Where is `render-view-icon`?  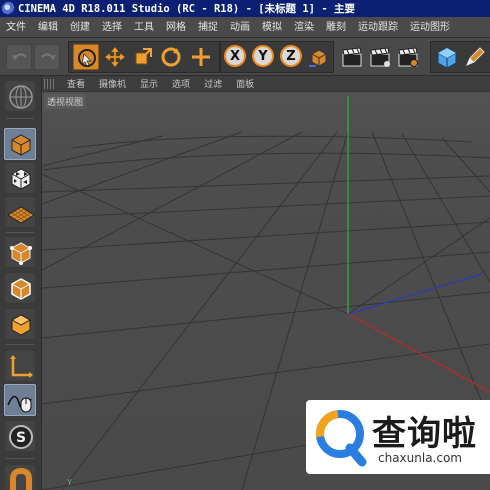
render-view-icon is located at coordinates (352, 57).